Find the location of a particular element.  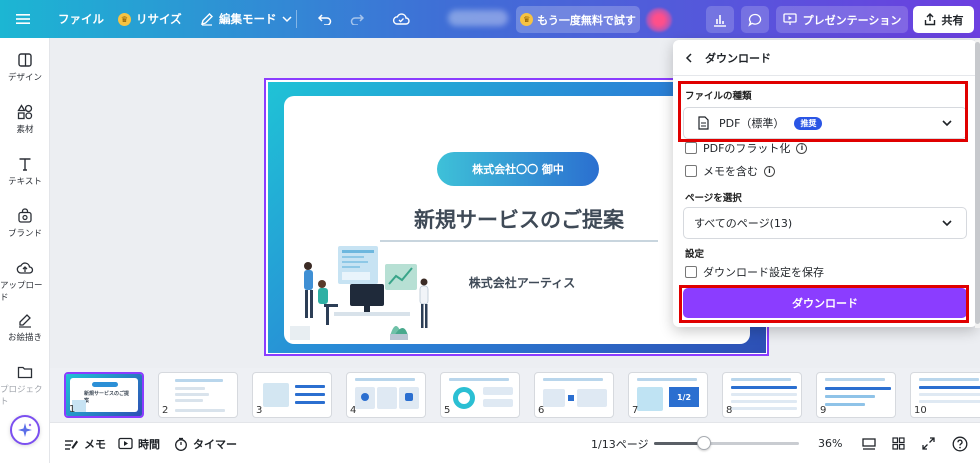

sidebar-item-label: アップロード is located at coordinates (21, 292).